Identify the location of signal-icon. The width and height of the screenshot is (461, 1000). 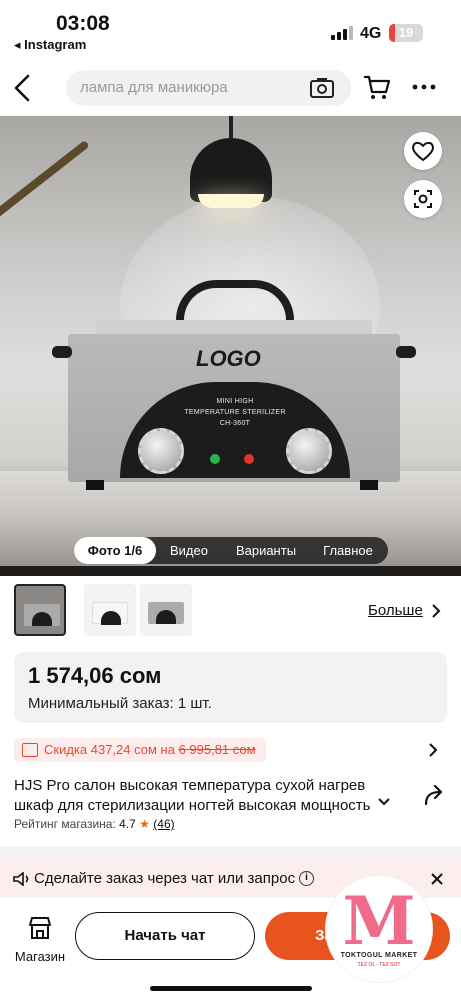
(342, 33).